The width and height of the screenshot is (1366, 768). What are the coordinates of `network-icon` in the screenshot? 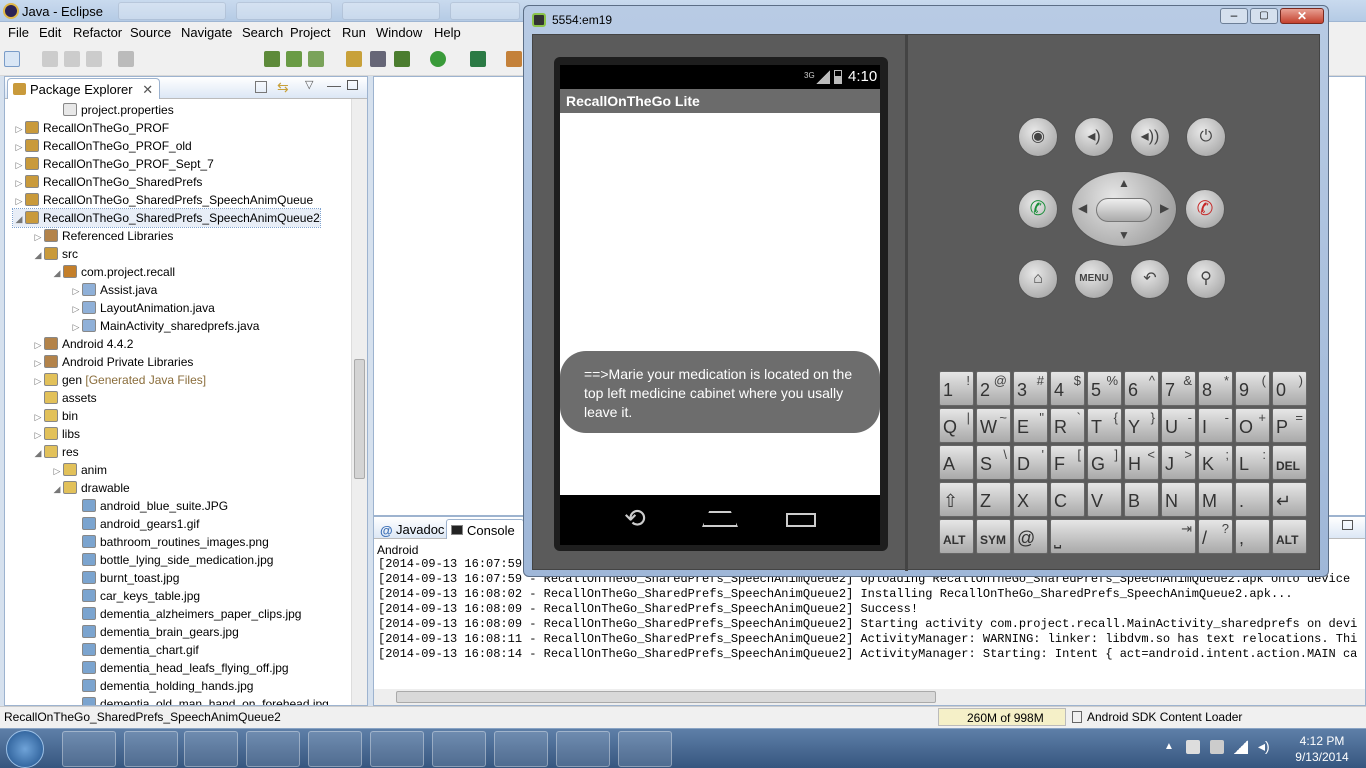 It's located at (1241, 747).